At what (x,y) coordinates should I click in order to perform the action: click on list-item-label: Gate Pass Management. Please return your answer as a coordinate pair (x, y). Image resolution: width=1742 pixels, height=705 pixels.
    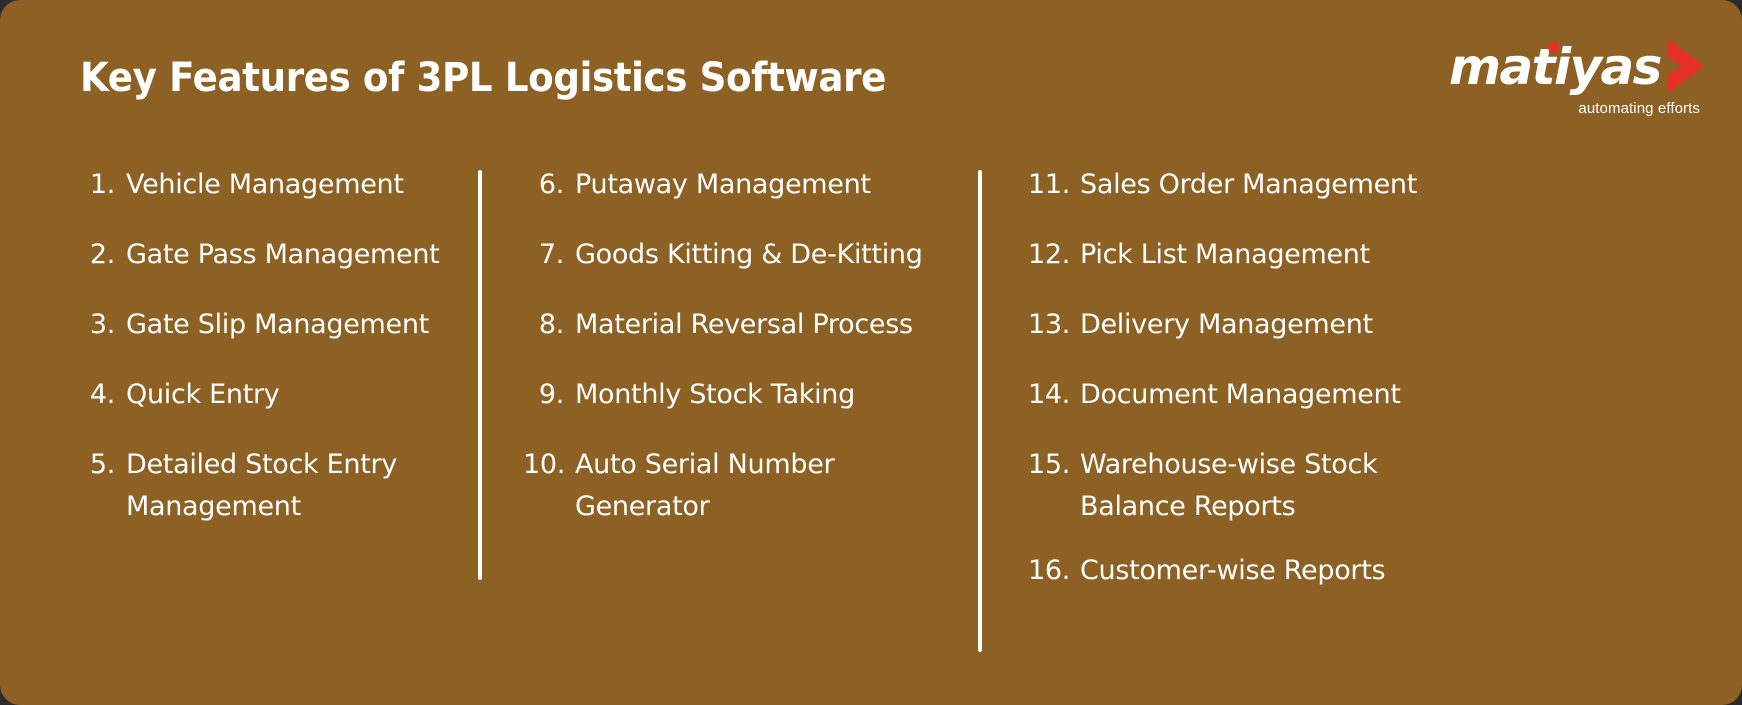
    Looking at the image, I should click on (283, 254).